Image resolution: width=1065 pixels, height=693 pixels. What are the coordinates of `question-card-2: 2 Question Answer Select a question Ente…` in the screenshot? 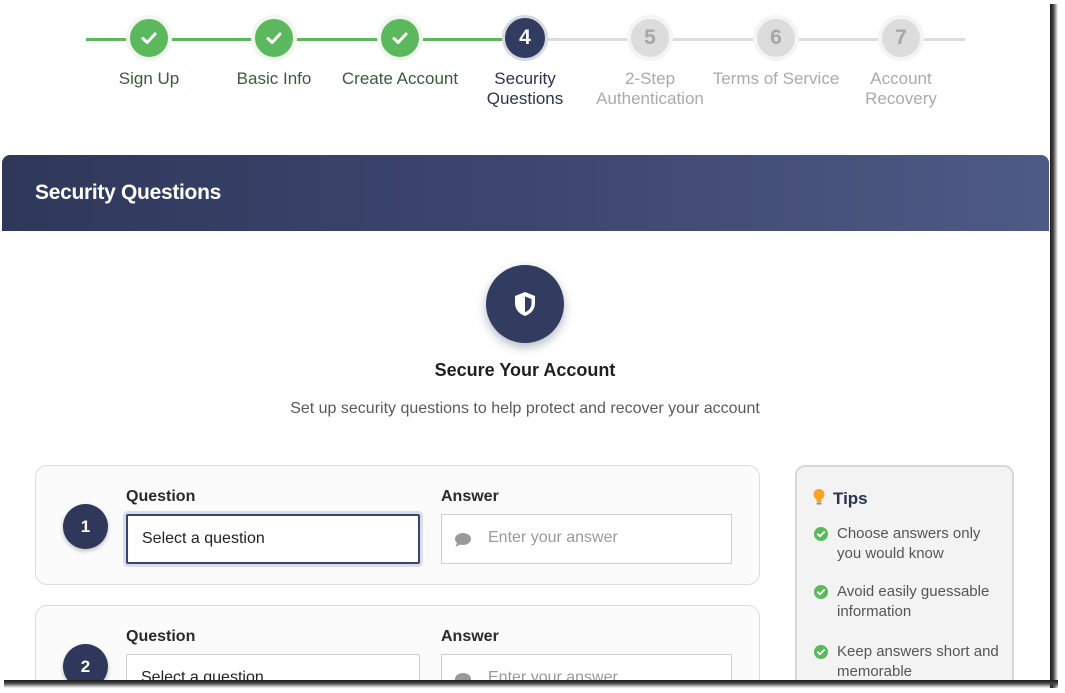 It's located at (397, 642).